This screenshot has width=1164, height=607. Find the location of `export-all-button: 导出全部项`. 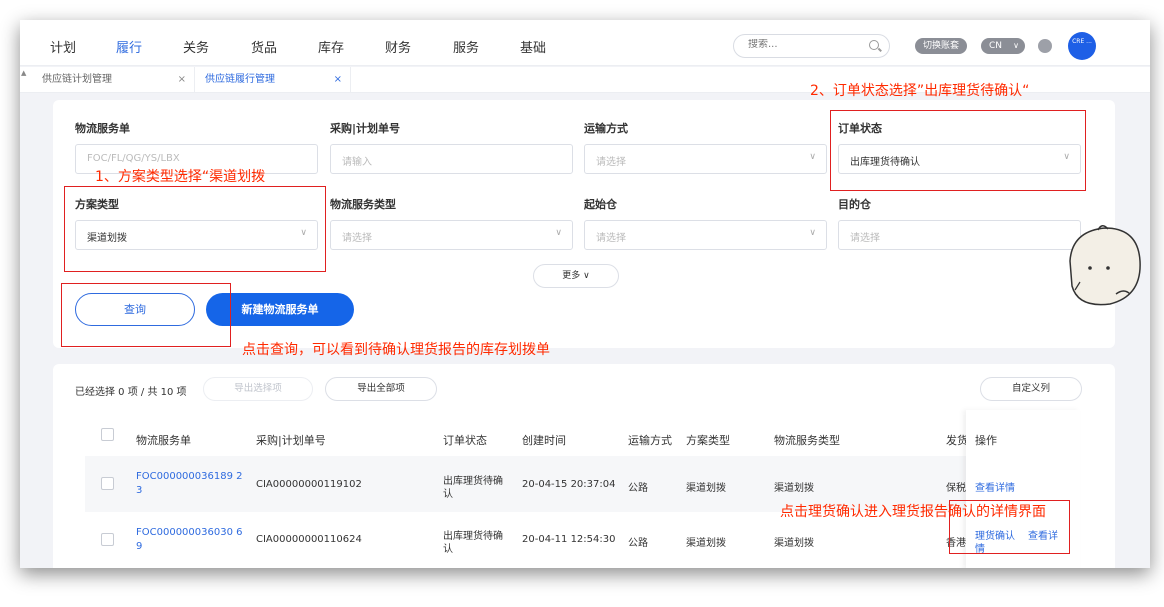

export-all-button: 导出全部项 is located at coordinates (381, 389).